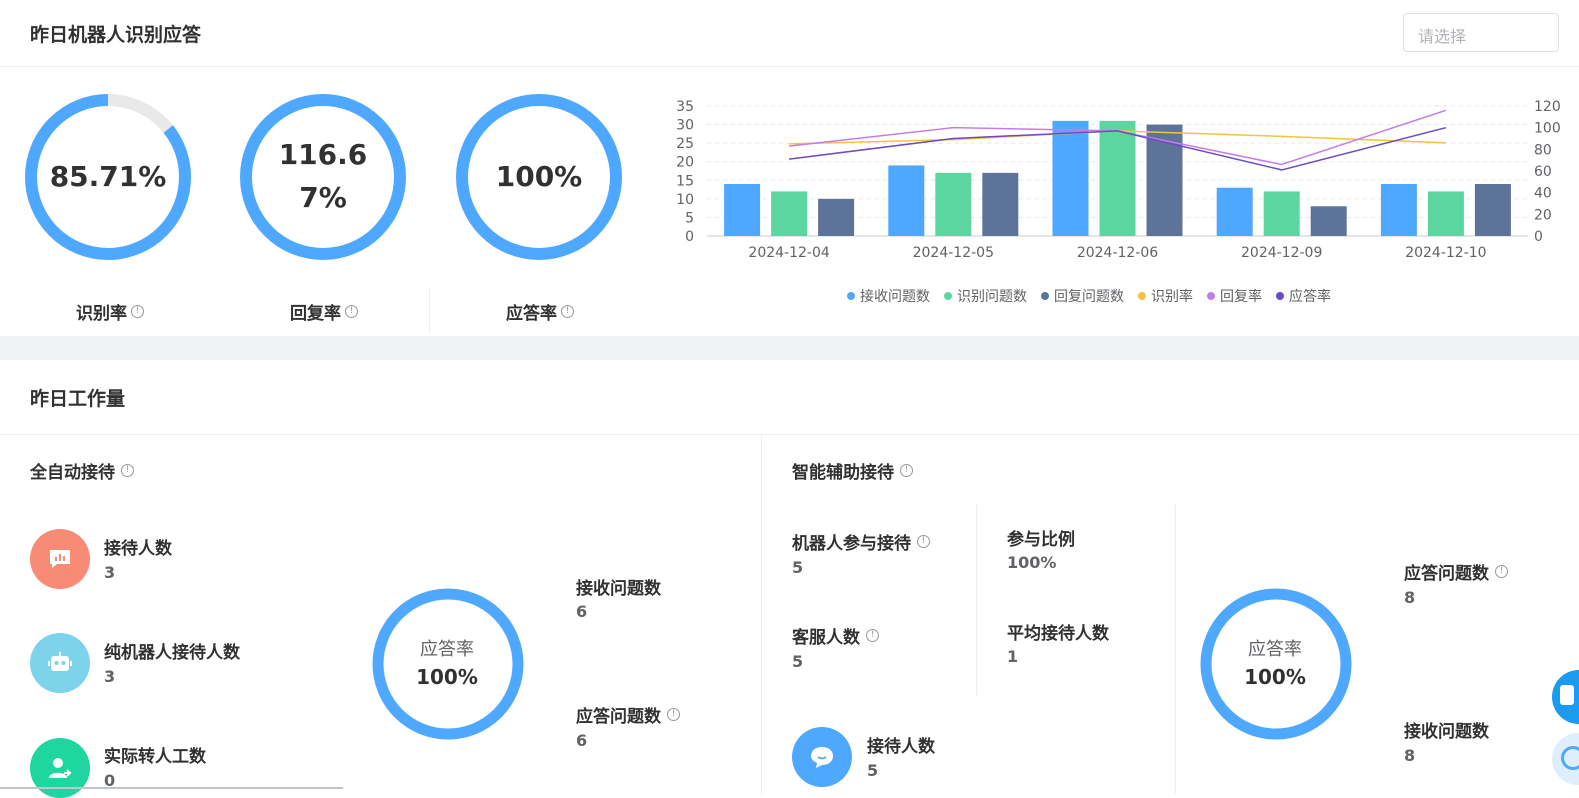 The height and width of the screenshot is (798, 1579). I want to click on legend-item: 接收问题数, so click(888, 296).